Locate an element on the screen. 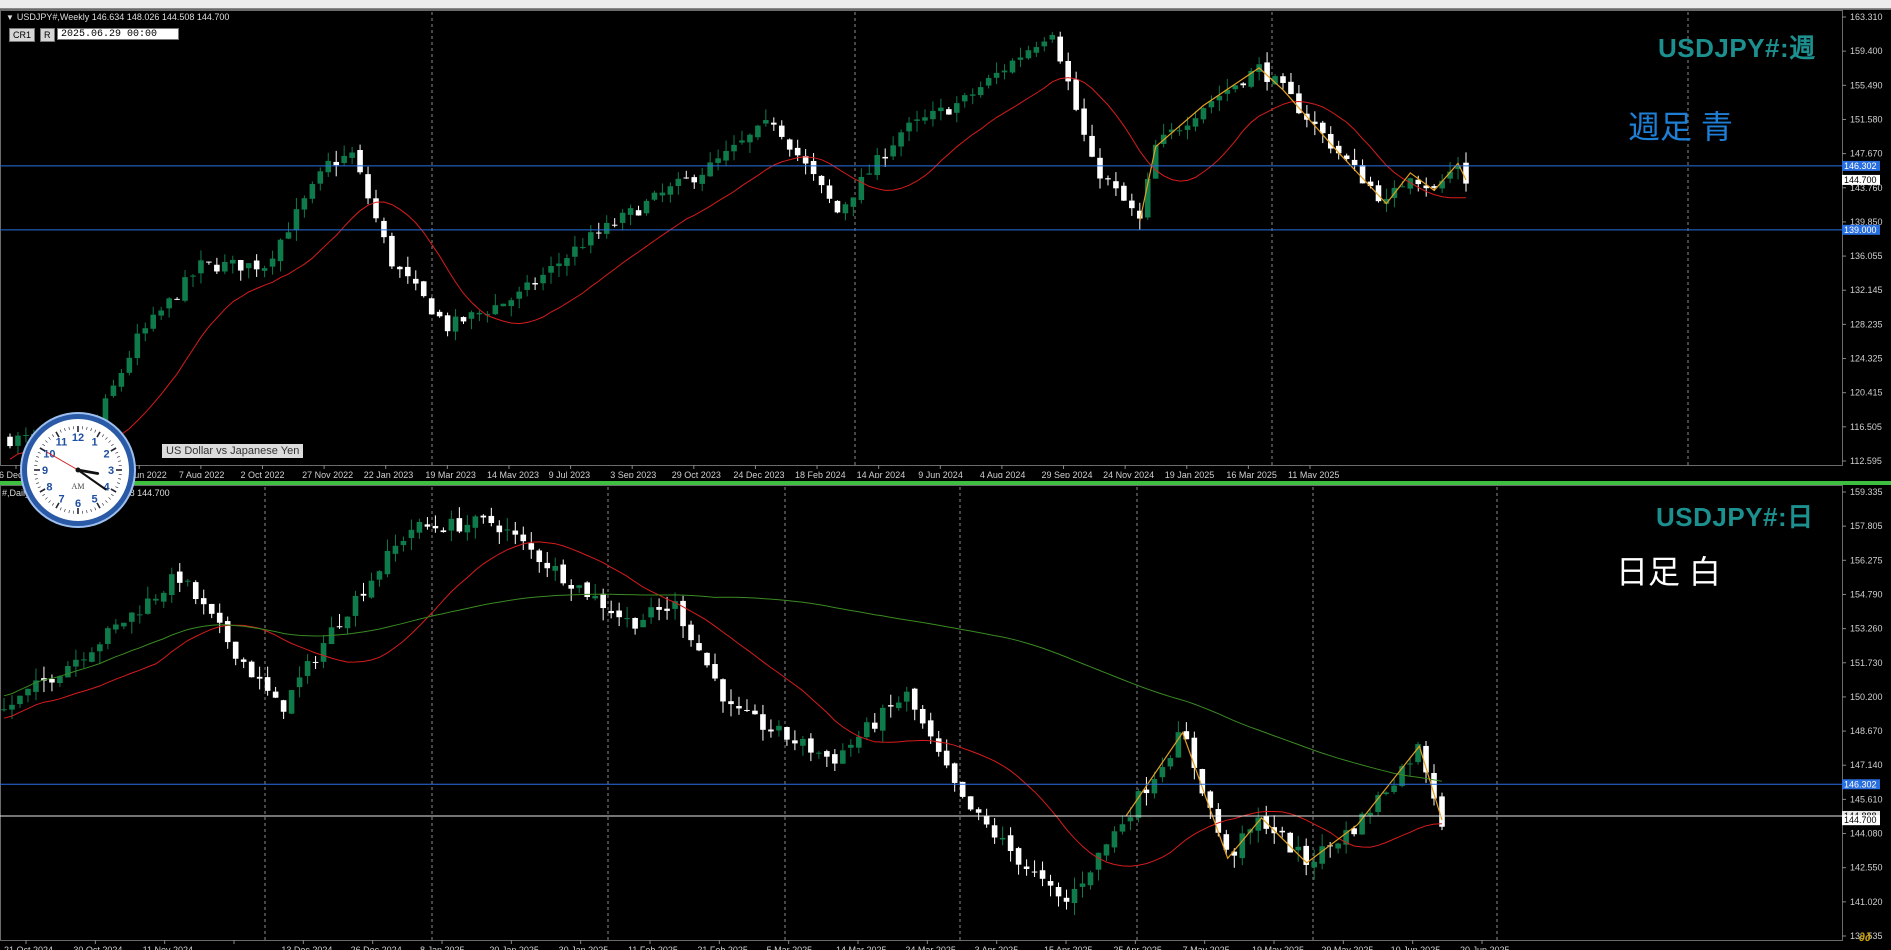  x-tick-label: 24 Nov 2024 is located at coordinates (1128, 474).